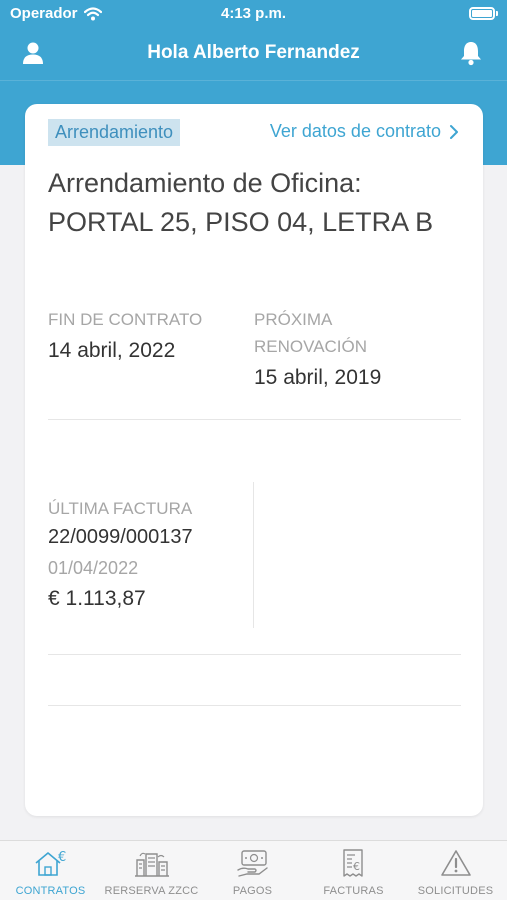 This screenshot has width=507, height=900. I want to click on renewal-value: 15 abril, 2019, so click(318, 377).